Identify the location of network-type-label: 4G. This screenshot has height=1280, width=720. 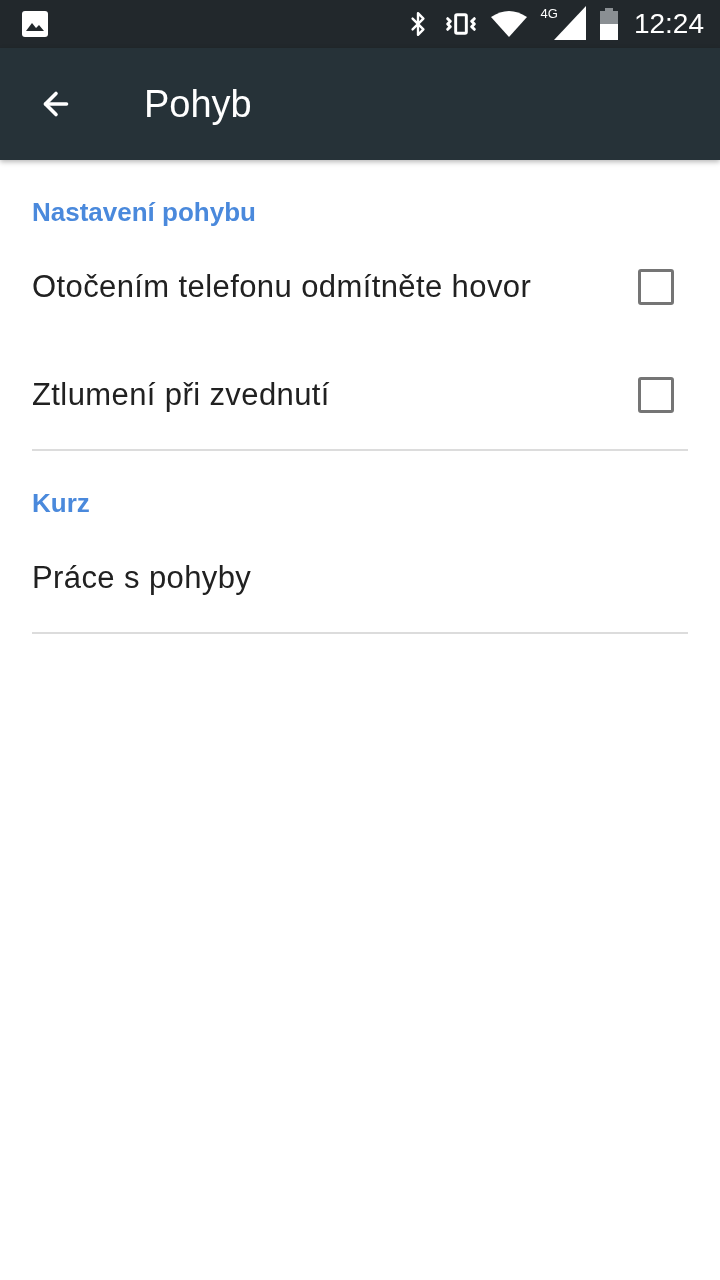
(549, 14).